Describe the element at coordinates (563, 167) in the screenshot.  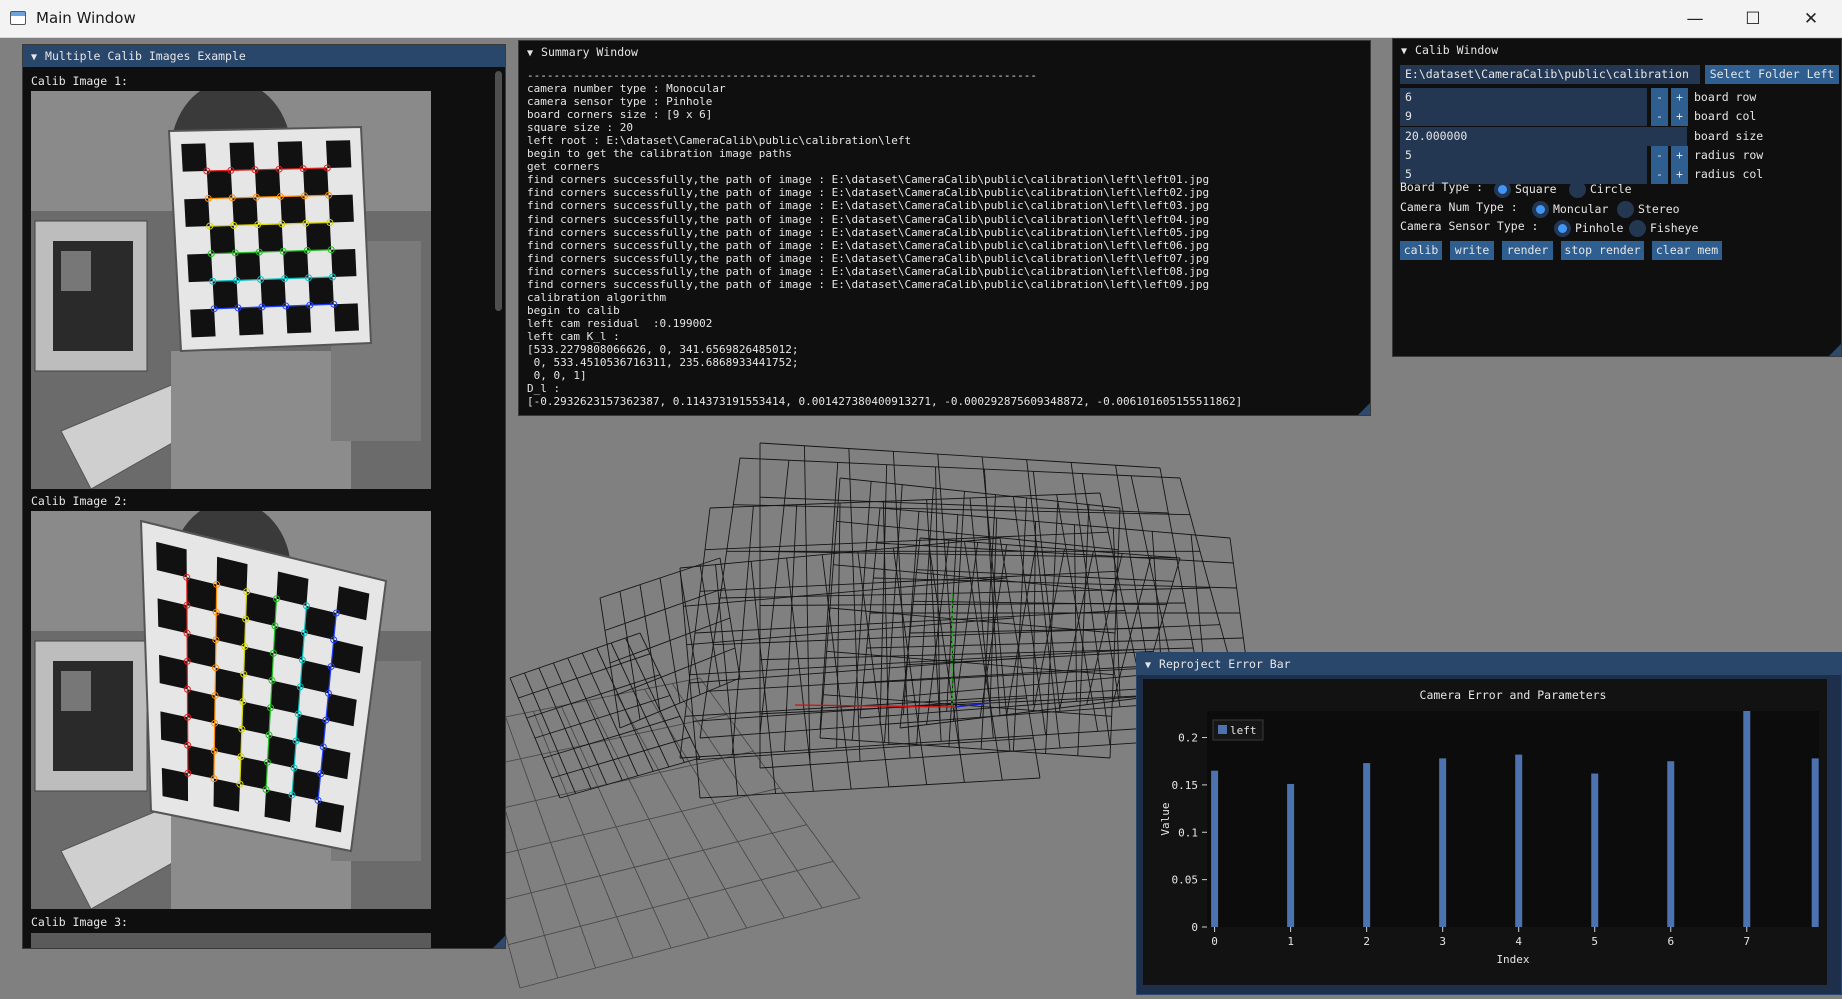
I see `summary-log-line: get corners` at that location.